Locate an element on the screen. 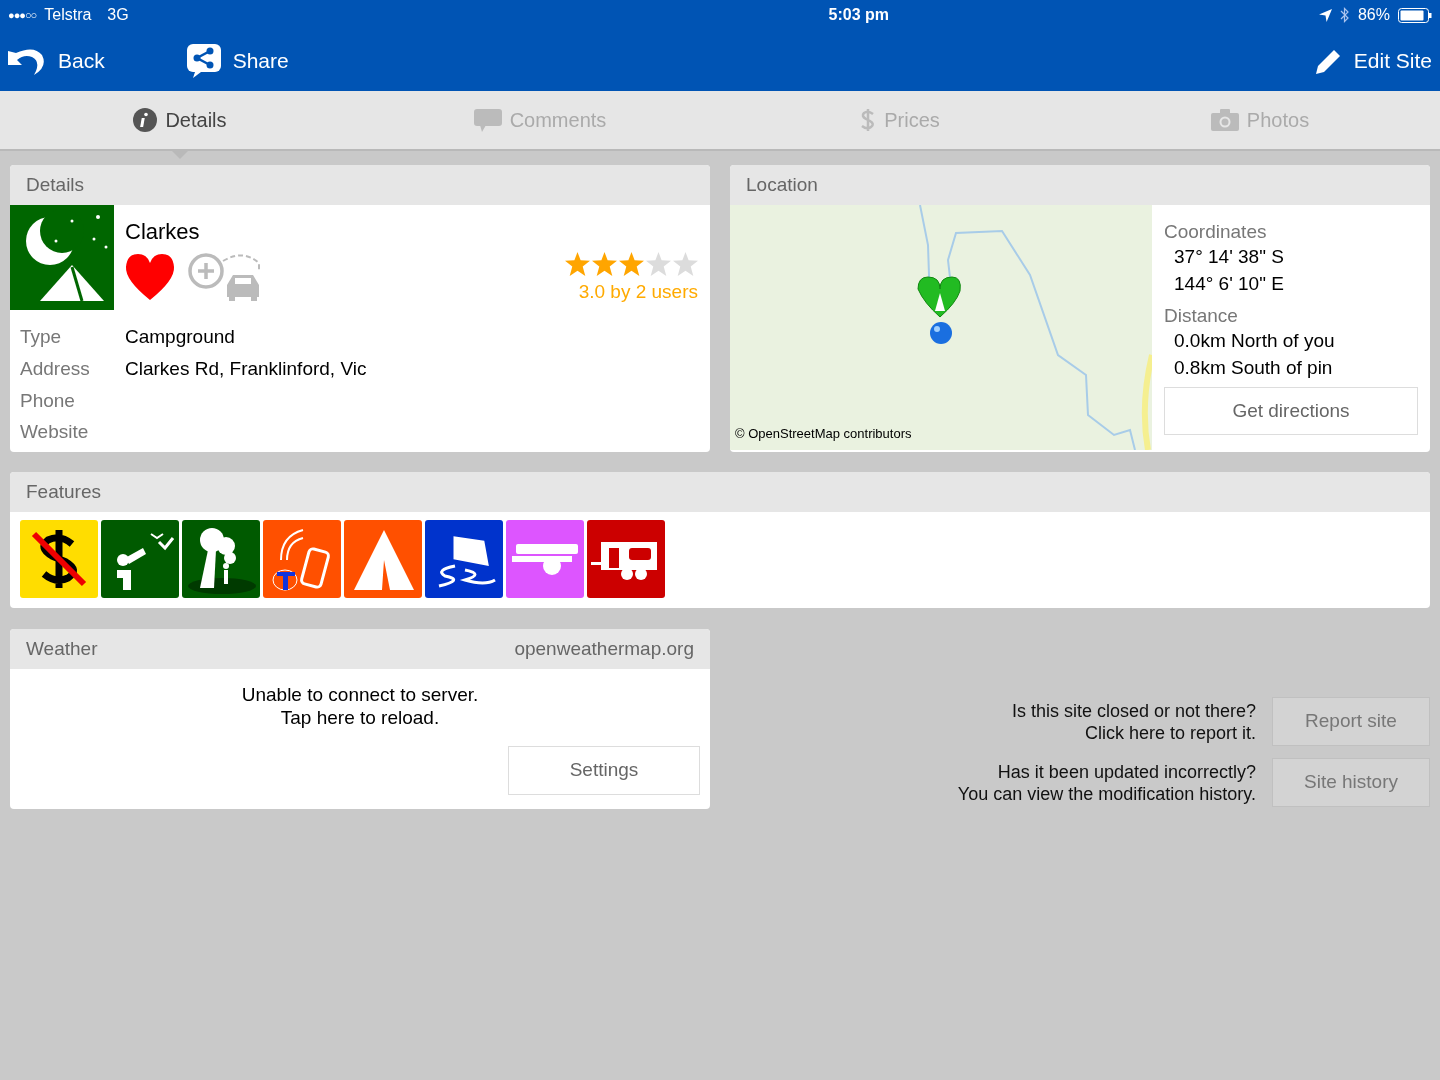 The height and width of the screenshot is (1080, 1440). dollar-icon is located at coordinates (868, 120).